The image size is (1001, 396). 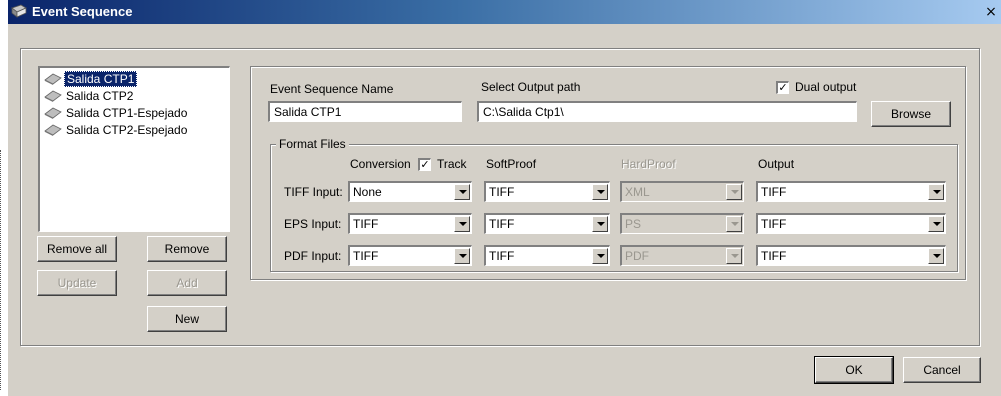 I want to click on list-item: Salida CTP1-Espejado, so click(x=116, y=113).